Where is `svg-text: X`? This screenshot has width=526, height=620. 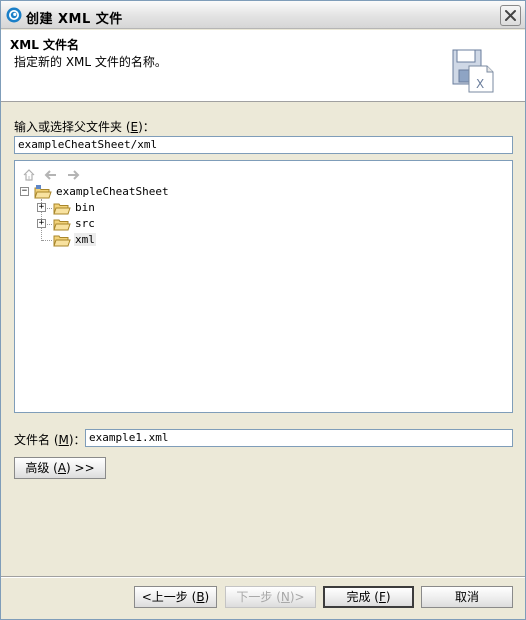
svg-text: X is located at coordinates (480, 84).